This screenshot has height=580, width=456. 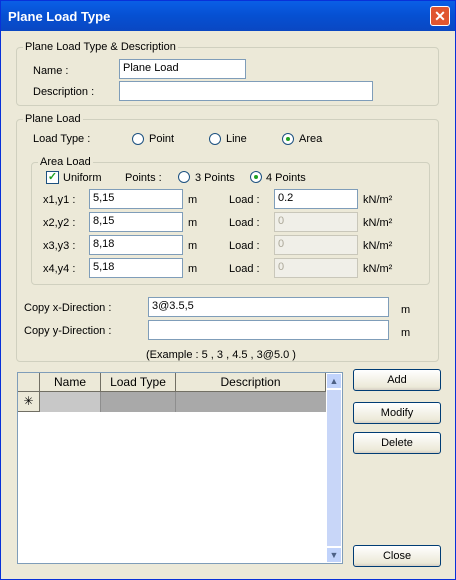 I want to click on radio-line-label: Line, so click(x=236, y=139).